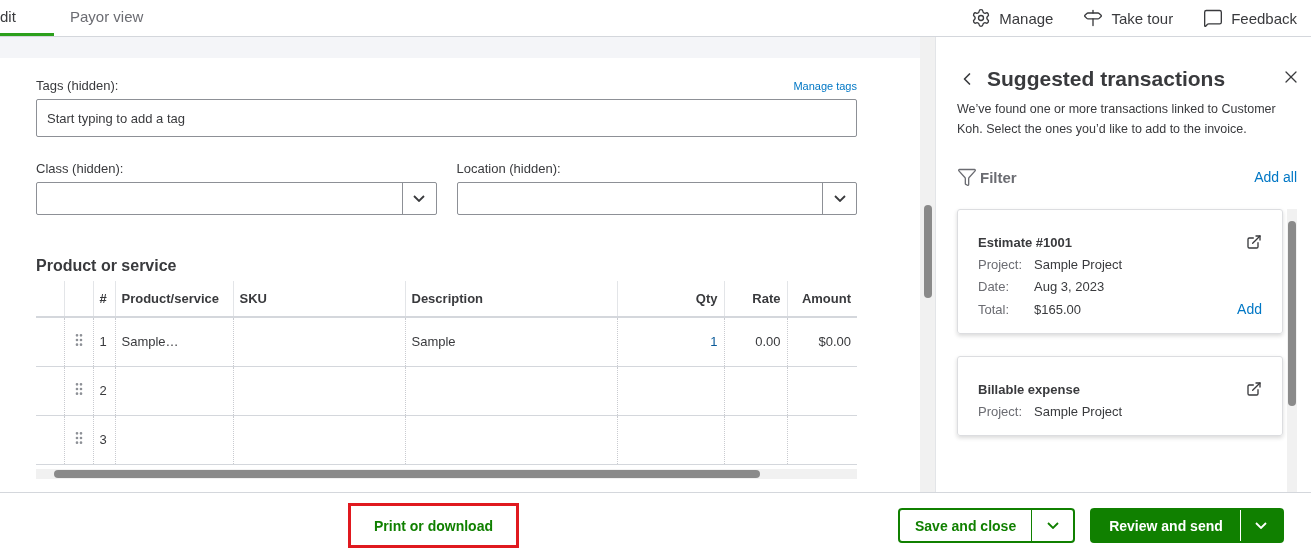 The height and width of the screenshot is (558, 1311). Describe the element at coordinates (446, 473) in the screenshot. I see `horizontal-scrollbar` at that location.